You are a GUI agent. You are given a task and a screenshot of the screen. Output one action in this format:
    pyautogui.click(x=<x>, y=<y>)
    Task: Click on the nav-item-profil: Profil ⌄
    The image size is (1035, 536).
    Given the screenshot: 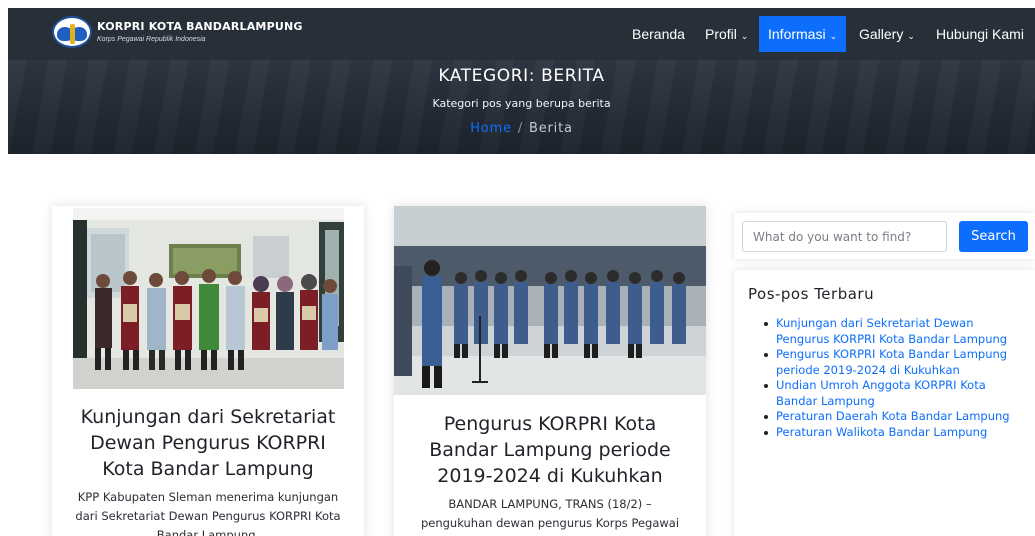 What is the action you would take?
    pyautogui.click(x=726, y=34)
    